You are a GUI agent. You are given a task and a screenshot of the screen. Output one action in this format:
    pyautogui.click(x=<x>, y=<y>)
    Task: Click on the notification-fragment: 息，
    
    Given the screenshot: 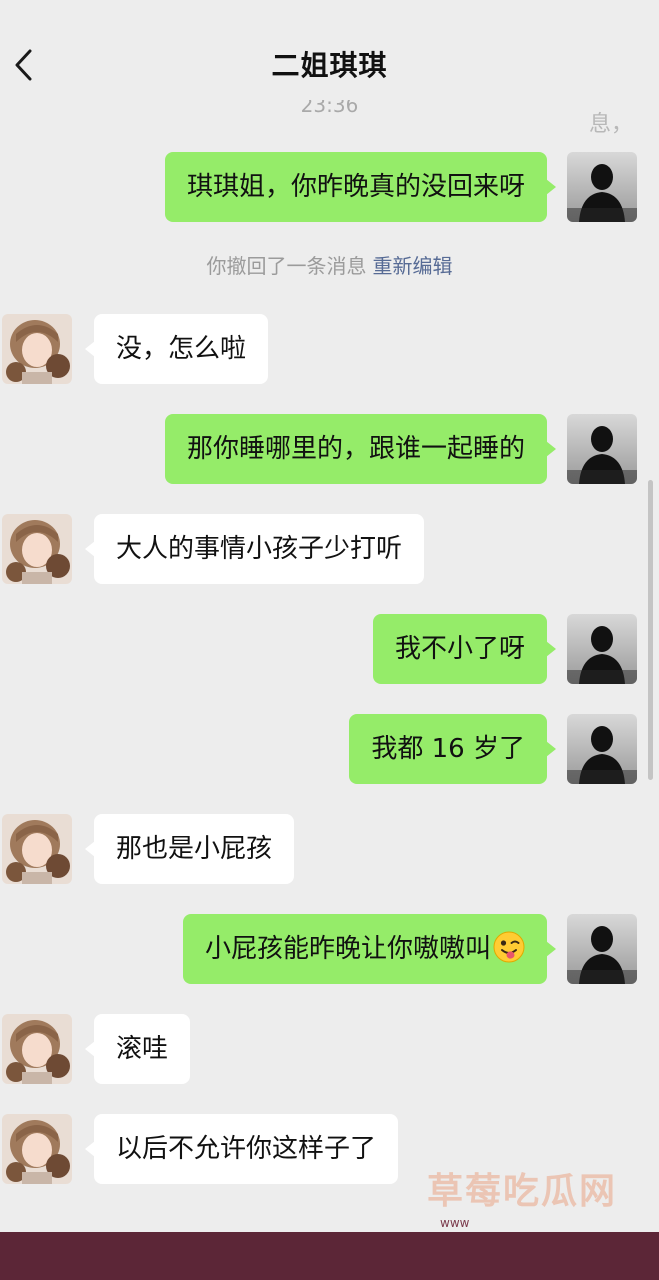 What is the action you would take?
    pyautogui.click(x=610, y=124)
    